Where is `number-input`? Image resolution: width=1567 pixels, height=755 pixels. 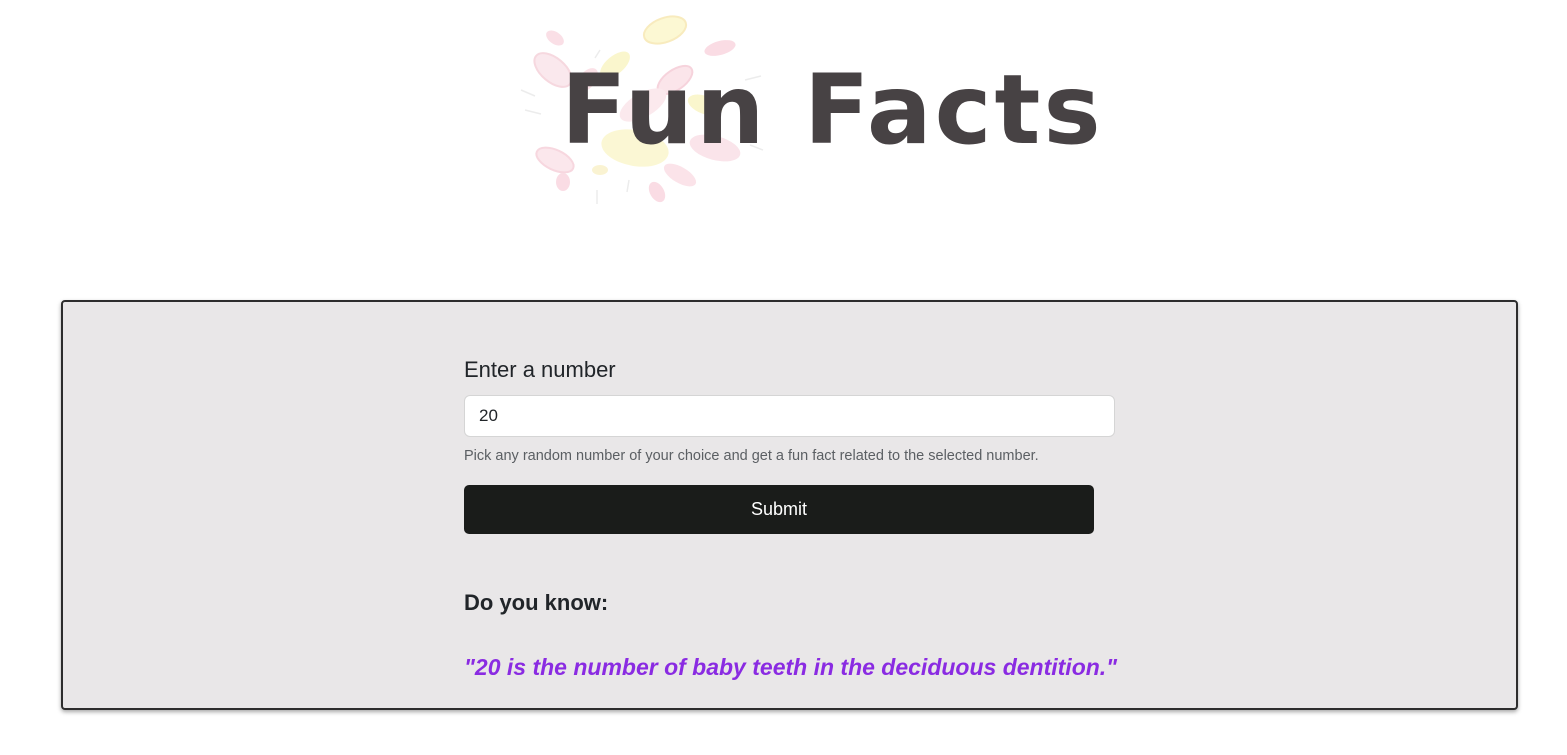
number-input is located at coordinates (789, 416).